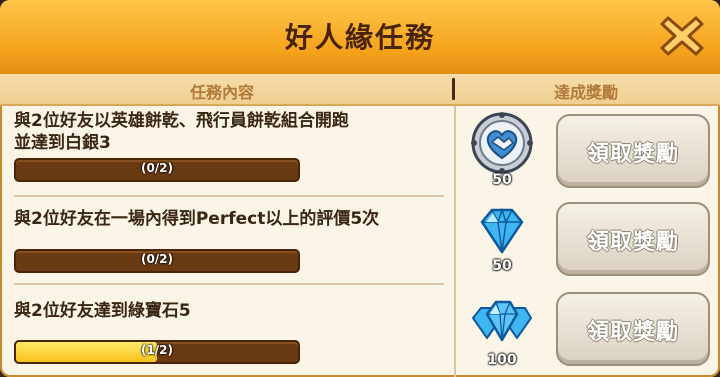 The image size is (720, 377). I want to click on gems-pile-icon, so click(502, 321).